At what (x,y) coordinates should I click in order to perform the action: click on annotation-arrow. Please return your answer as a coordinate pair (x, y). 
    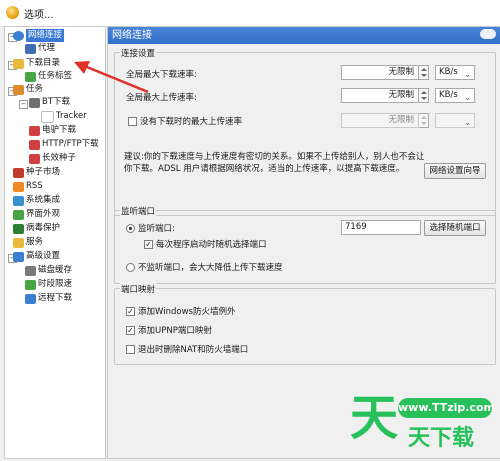
    Looking at the image, I should click on (111, 77).